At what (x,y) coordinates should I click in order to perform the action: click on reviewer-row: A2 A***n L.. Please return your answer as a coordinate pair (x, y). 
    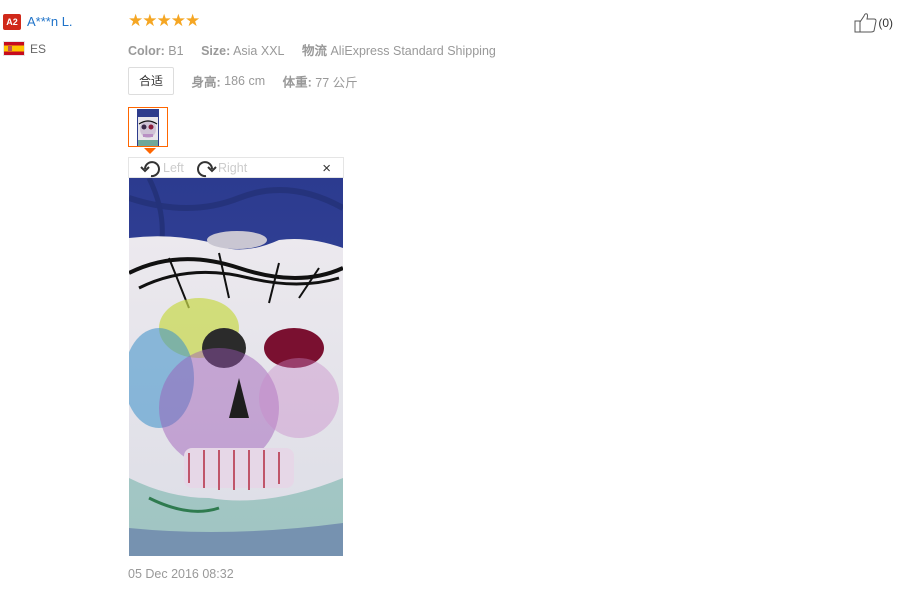
    Looking at the image, I should click on (63, 22).